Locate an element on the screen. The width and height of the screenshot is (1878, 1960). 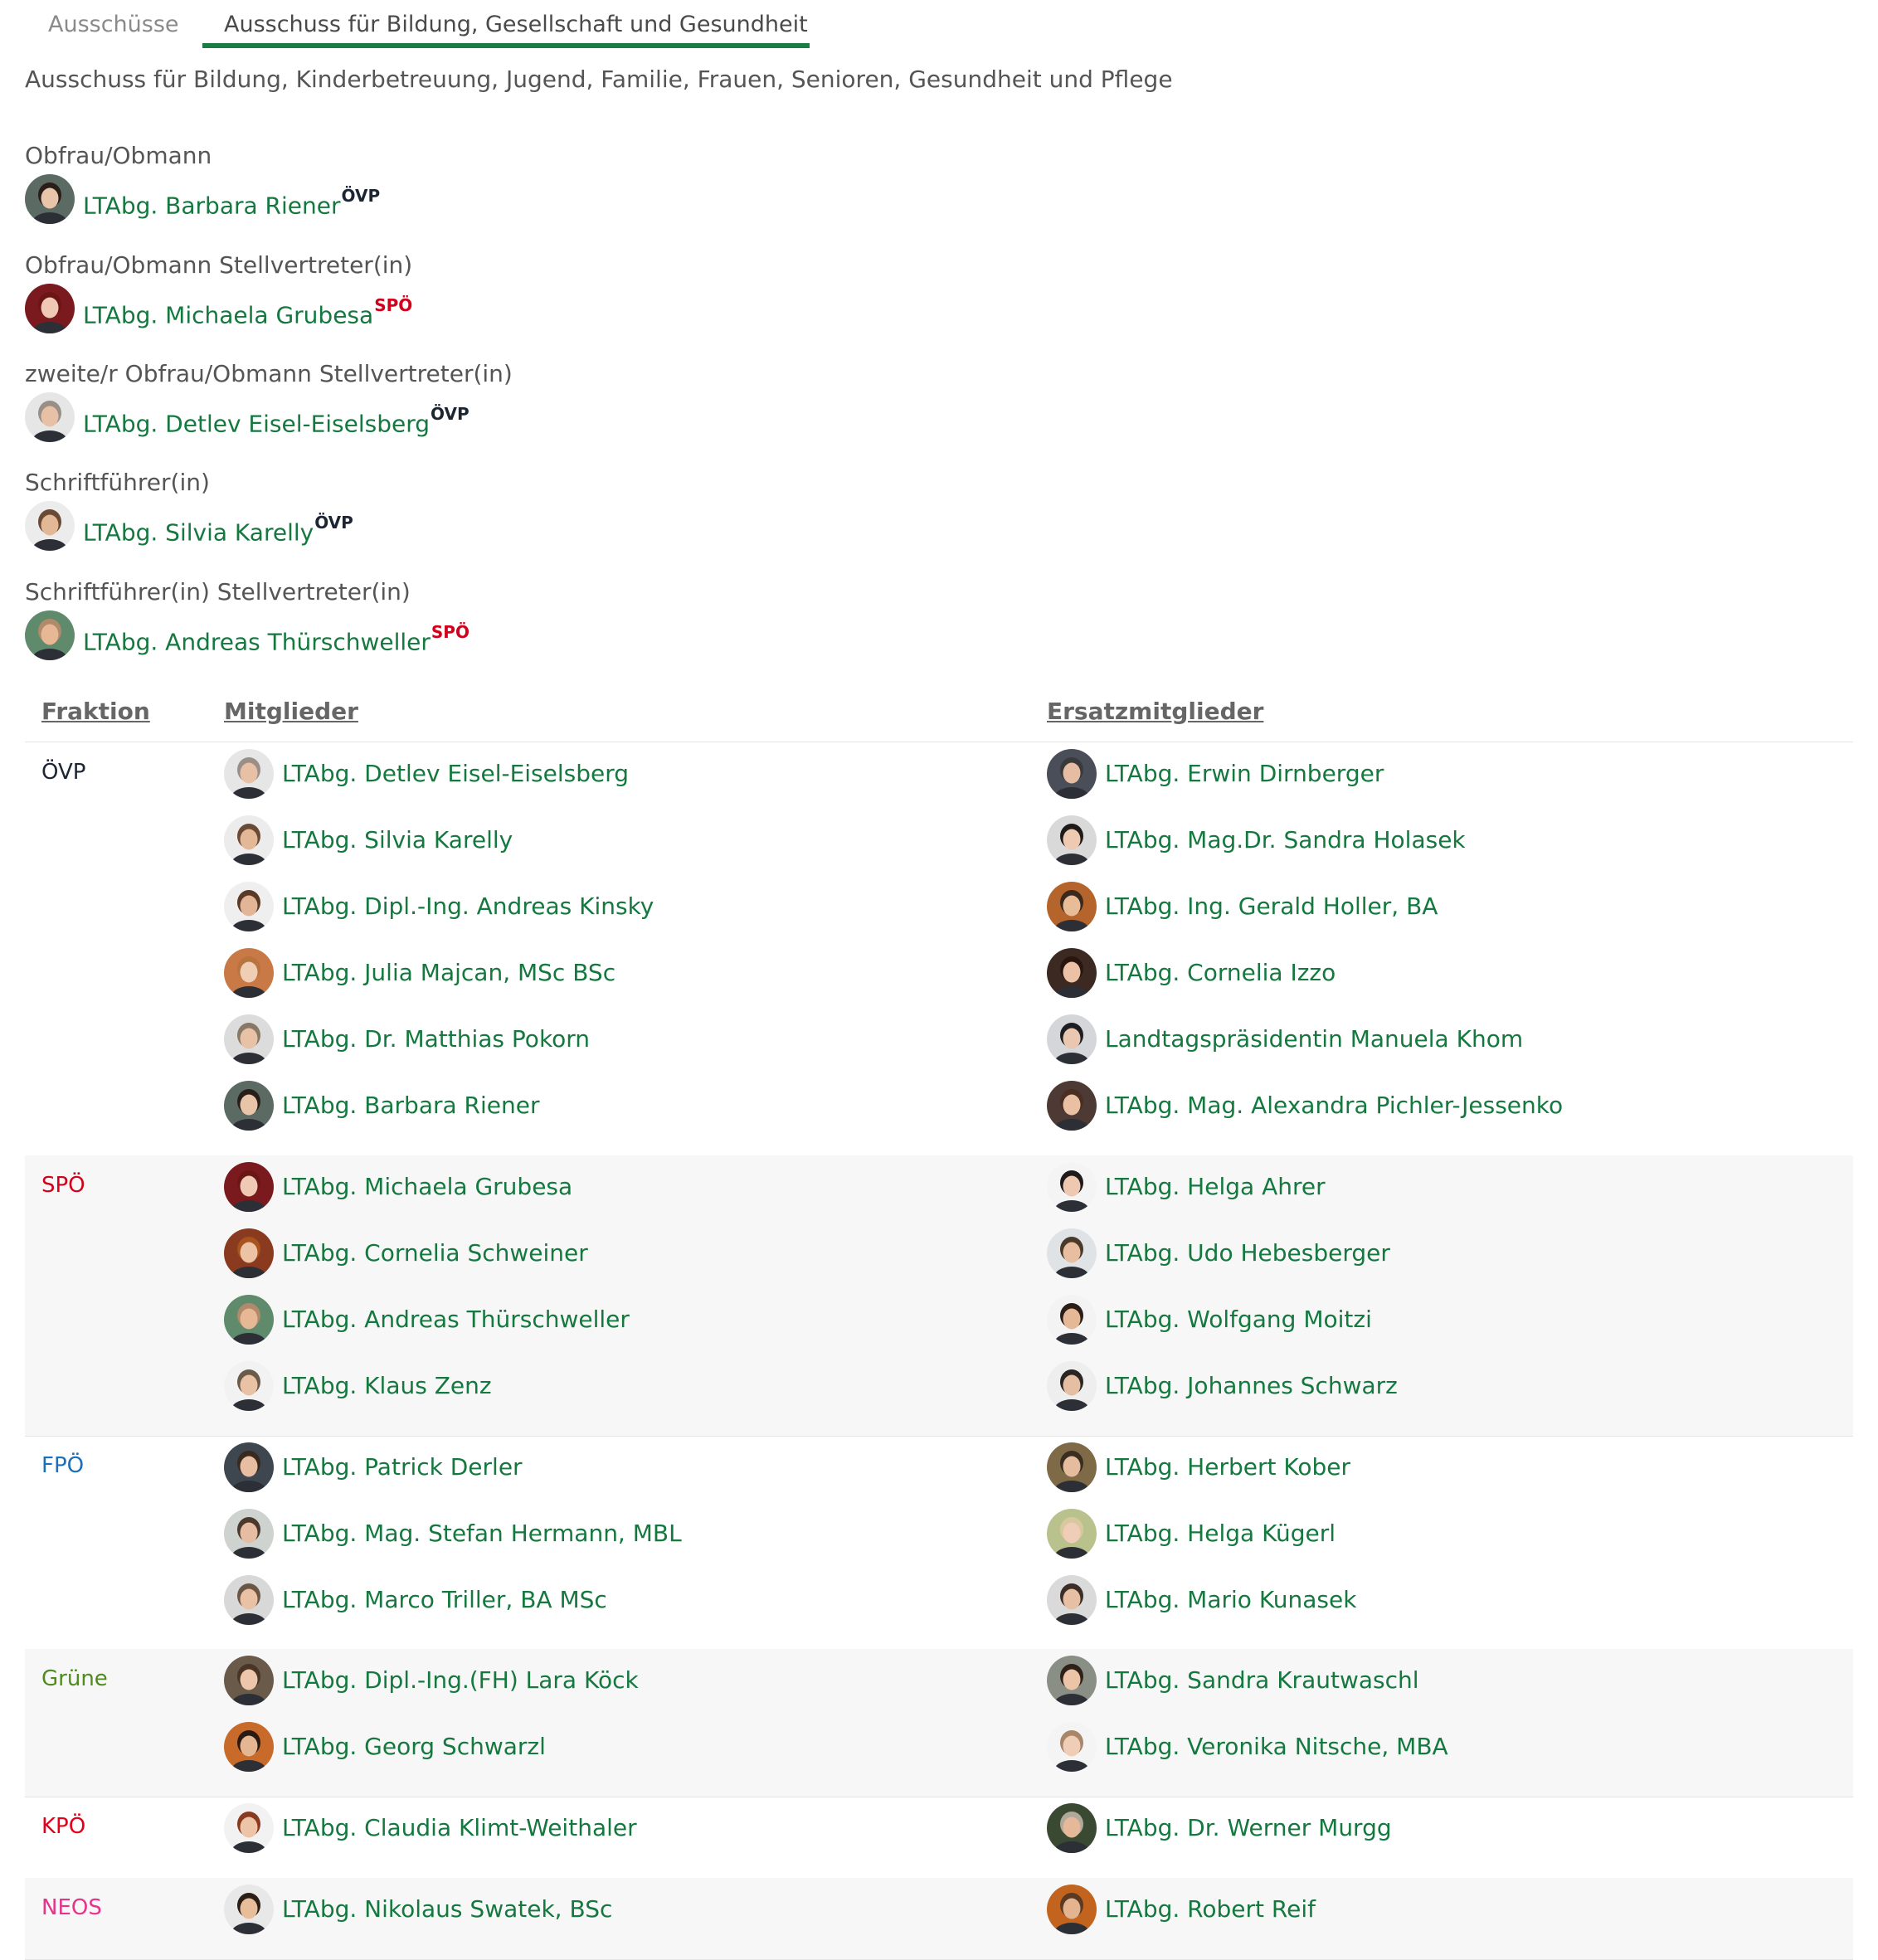
member-link: LTAbg. Veronika Nitsche, MBA is located at coordinates (1276, 1747).